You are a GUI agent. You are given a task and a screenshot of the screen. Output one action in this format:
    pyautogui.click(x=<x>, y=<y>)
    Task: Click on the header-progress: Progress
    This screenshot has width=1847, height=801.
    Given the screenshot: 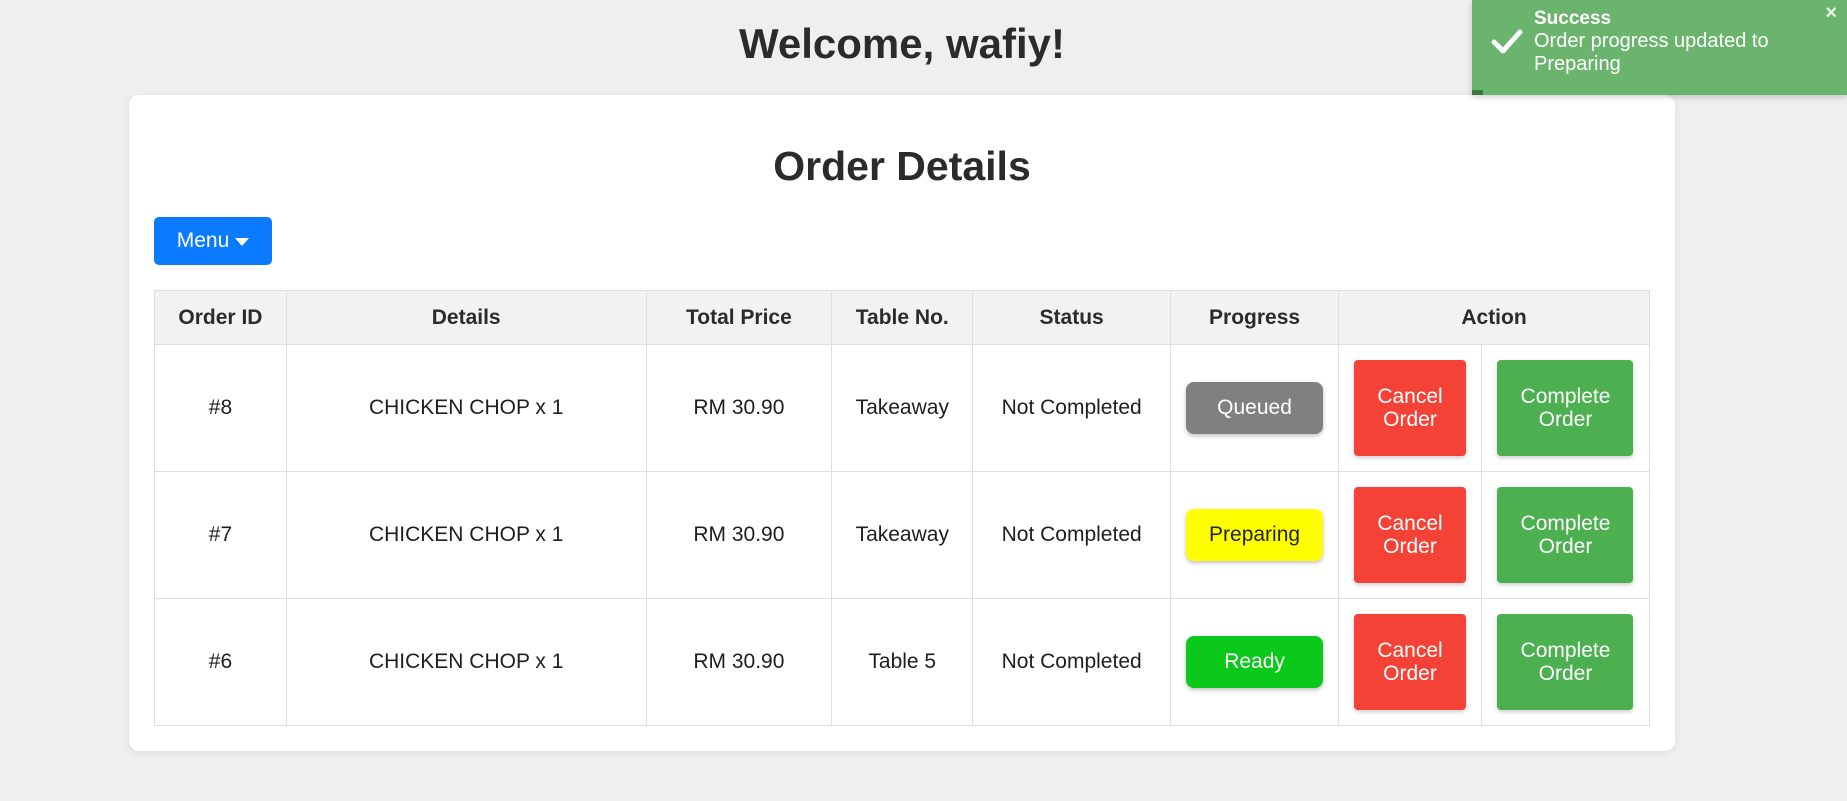 What is the action you would take?
    pyautogui.click(x=1255, y=317)
    